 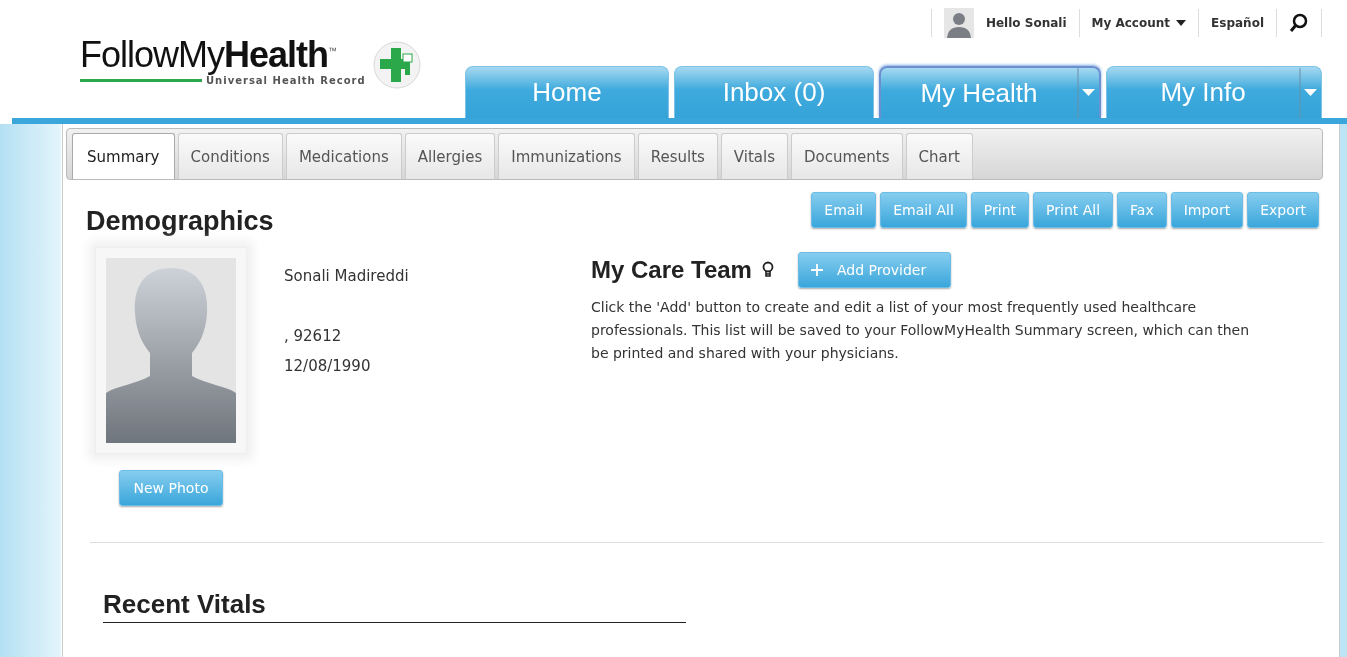 I want to click on tab: Conditions, so click(x=230, y=156).